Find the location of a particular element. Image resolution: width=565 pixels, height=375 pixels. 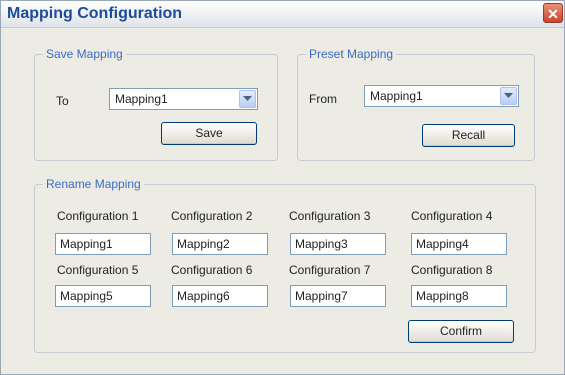

save-mapping-group: Save Mapping To Mapping1 Save is located at coordinates (156, 104).